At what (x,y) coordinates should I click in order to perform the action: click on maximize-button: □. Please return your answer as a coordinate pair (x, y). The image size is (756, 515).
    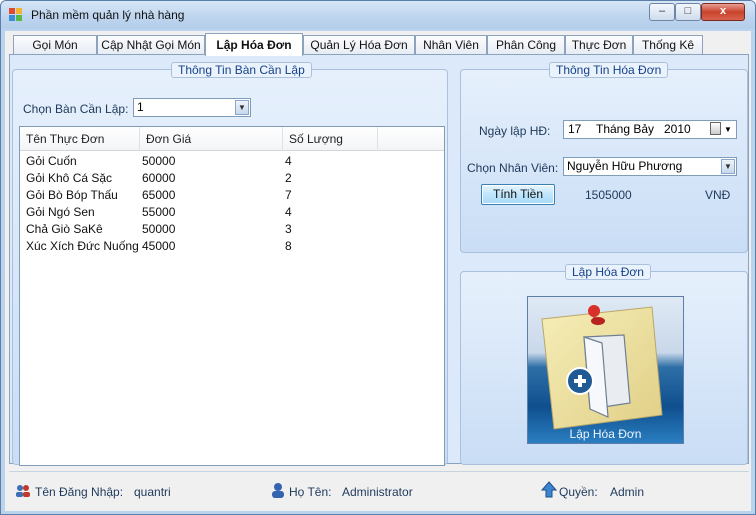
    Looking at the image, I should click on (688, 12).